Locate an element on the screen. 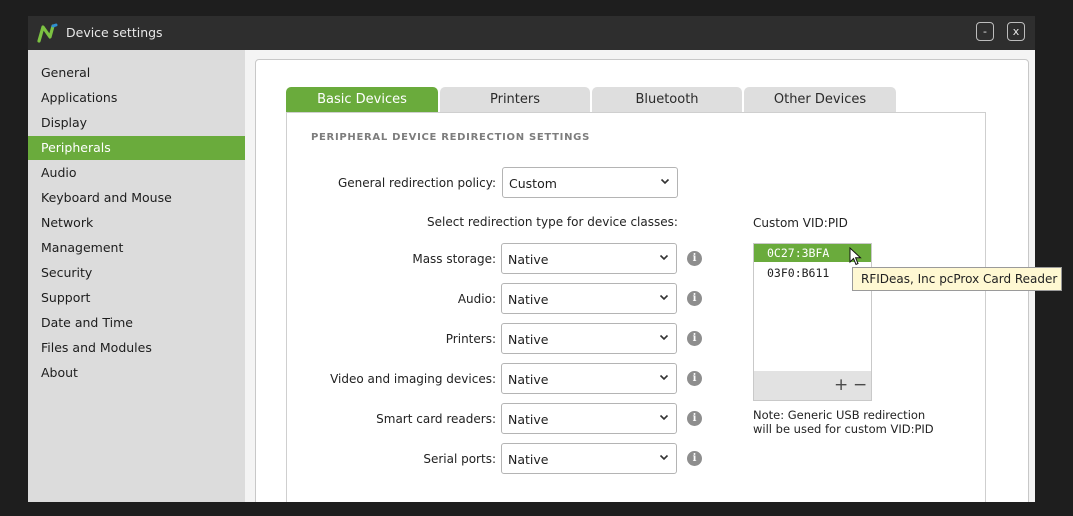 This screenshot has width=1073, height=516. mass-storage-value: Native is located at coordinates (528, 259).